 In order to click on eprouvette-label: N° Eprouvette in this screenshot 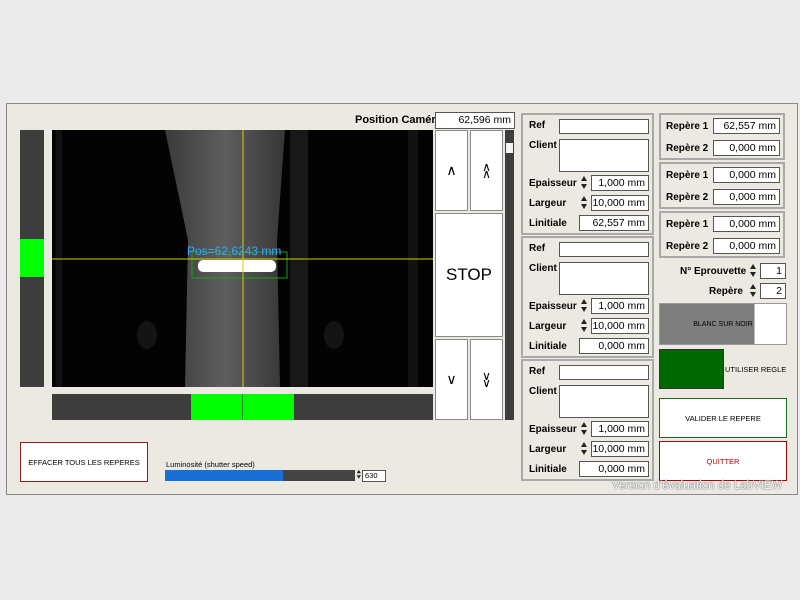, I will do `click(713, 271)`.